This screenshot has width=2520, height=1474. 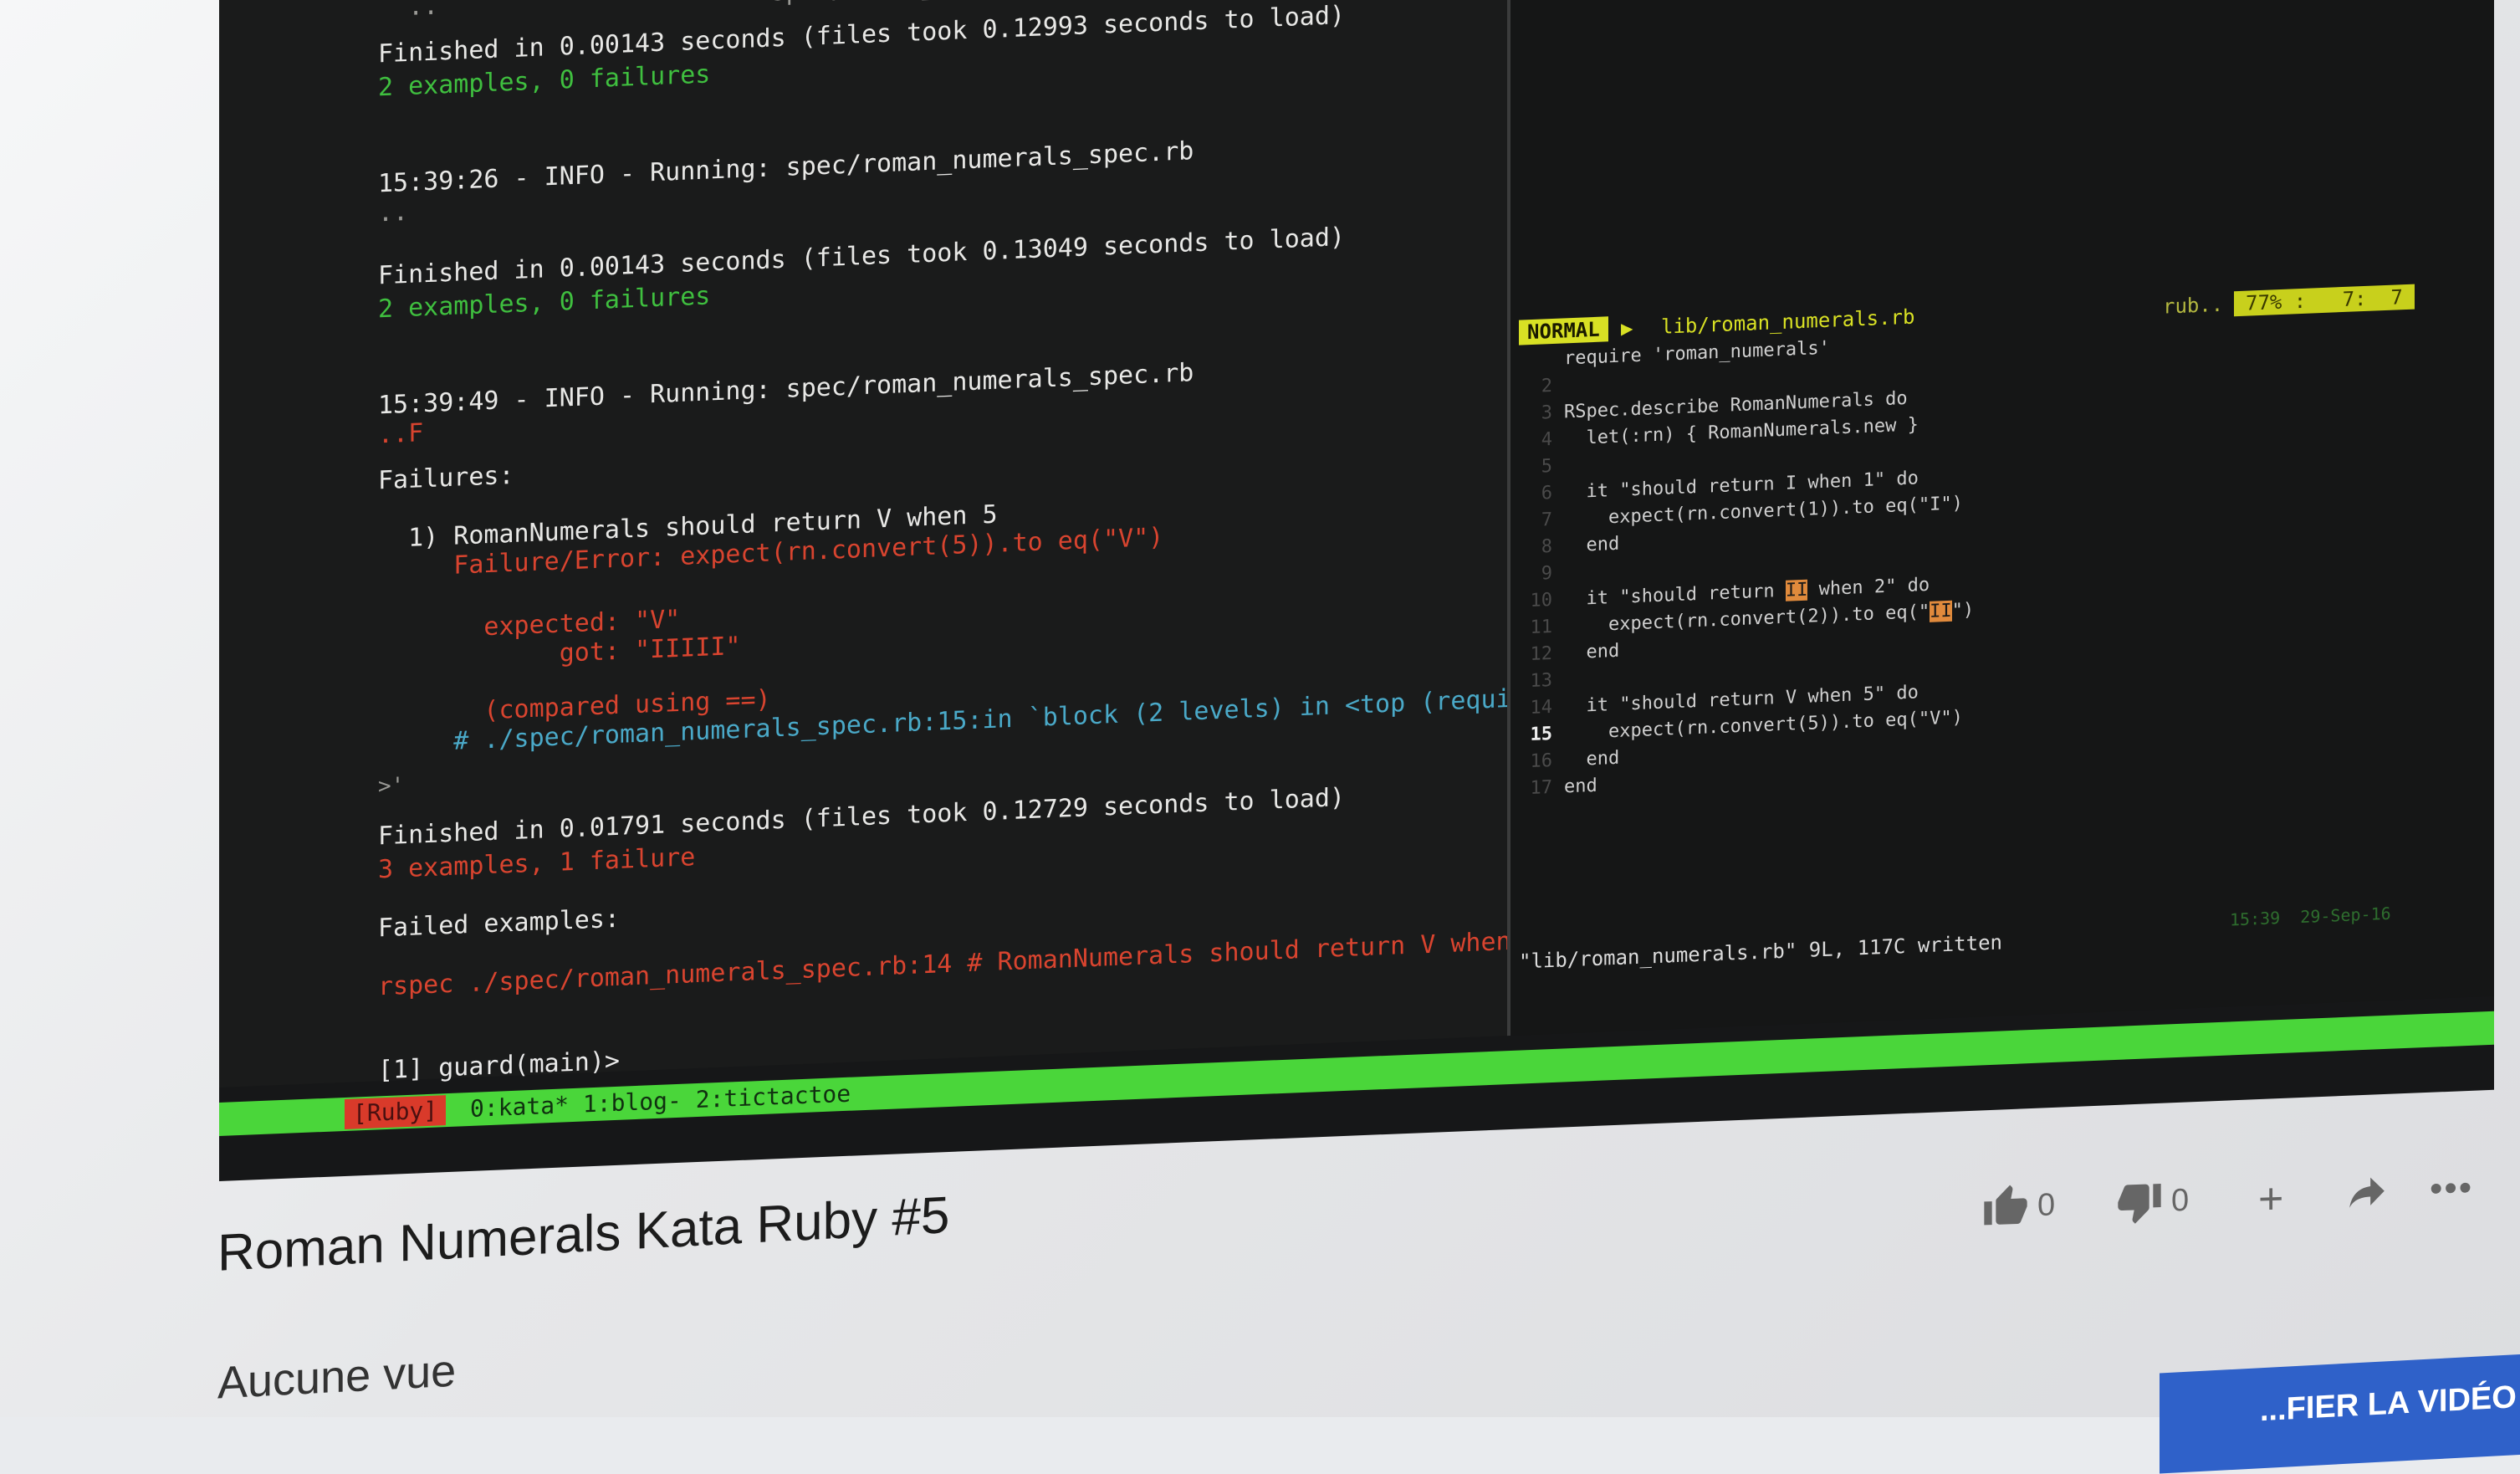 What do you see at coordinates (2310, 916) in the screenshot?
I see `tmux-clock: 15:39 29-Sep-16` at bounding box center [2310, 916].